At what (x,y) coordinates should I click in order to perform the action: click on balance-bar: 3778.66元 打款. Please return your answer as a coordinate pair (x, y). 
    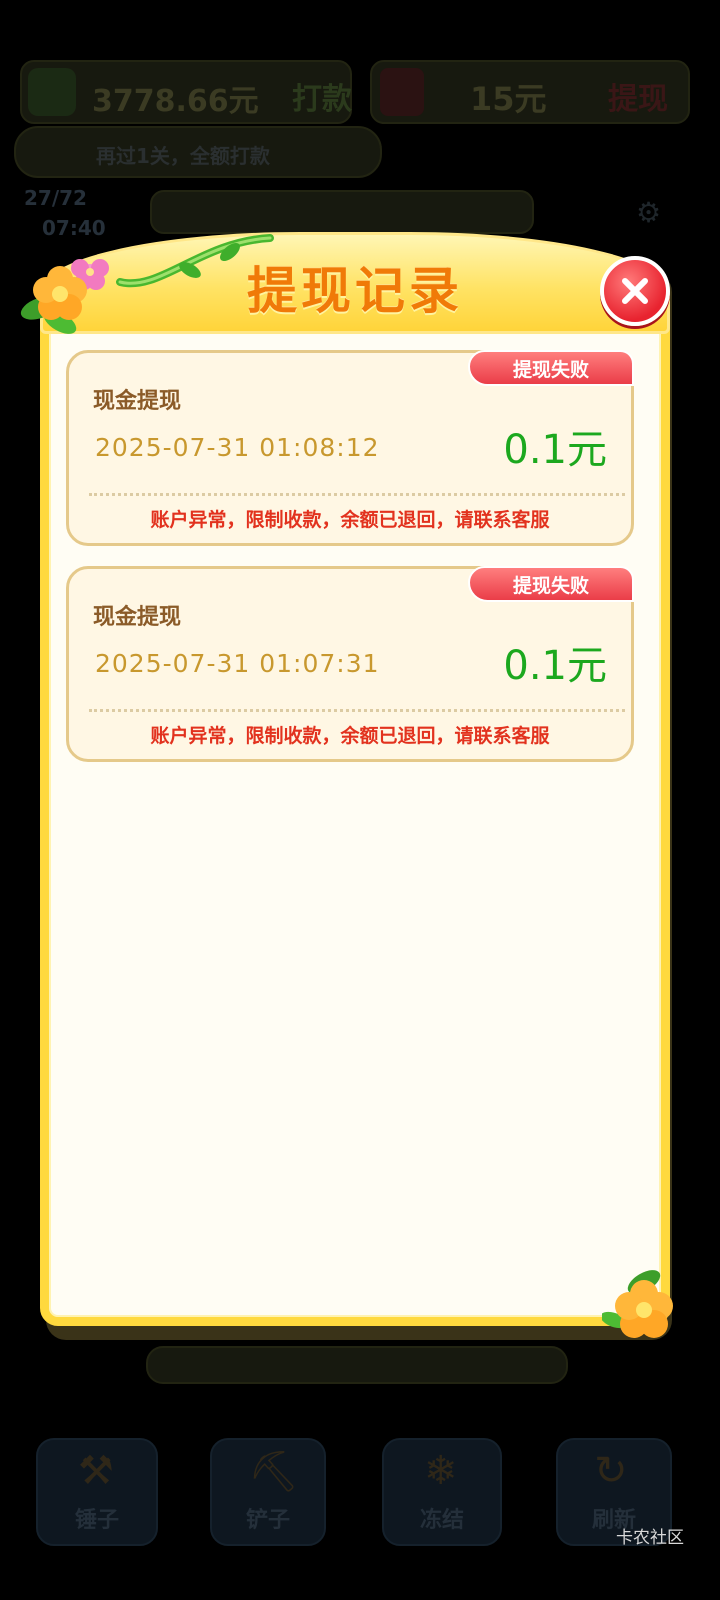
    Looking at the image, I should click on (186, 92).